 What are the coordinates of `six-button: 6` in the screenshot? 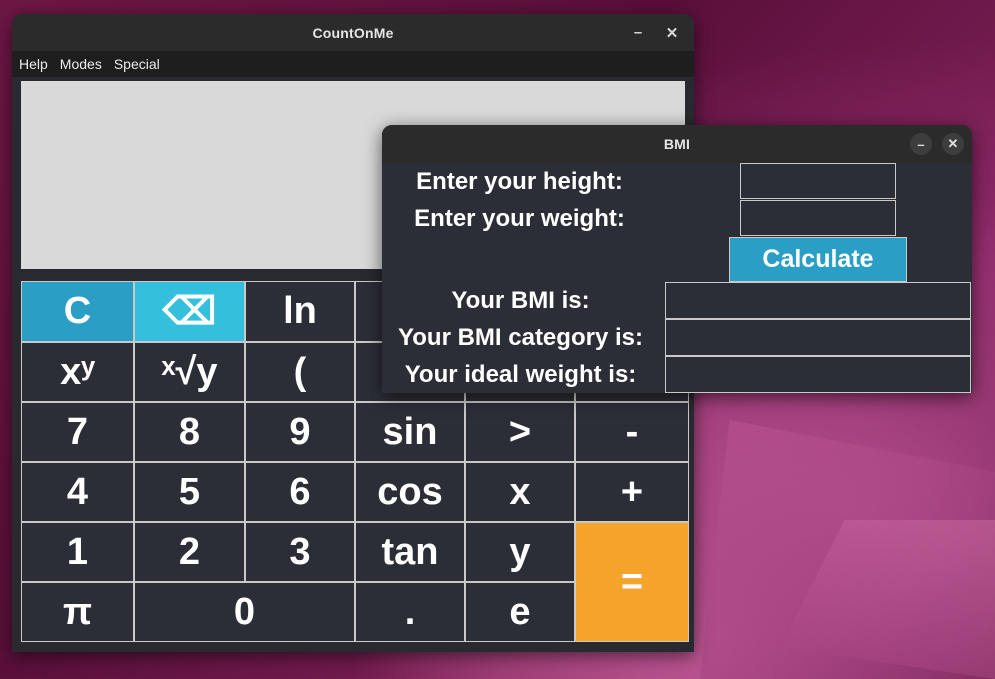 It's located at (300, 492).